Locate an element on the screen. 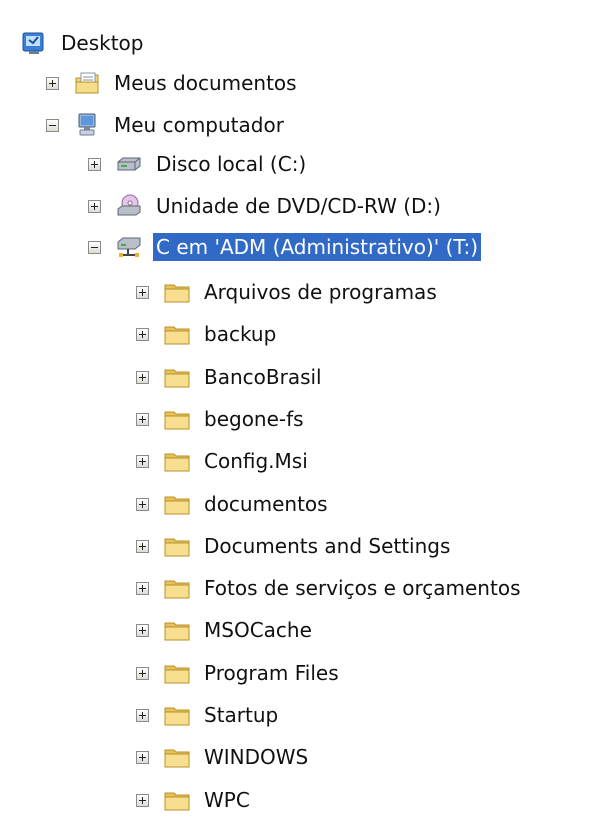 The image size is (611, 817). tree-node-label: Meu computador is located at coordinates (199, 125).